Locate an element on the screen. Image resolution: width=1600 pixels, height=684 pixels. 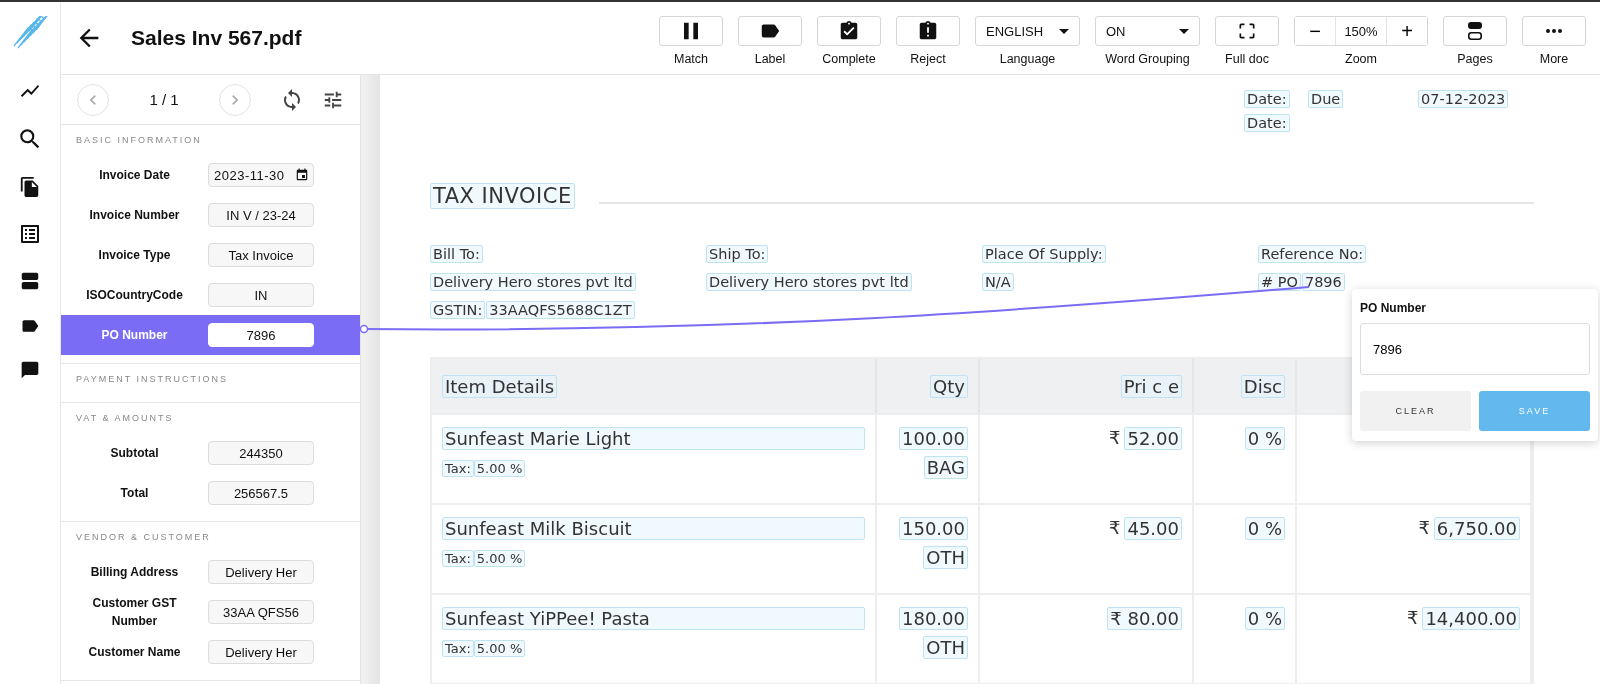
input-field: IN is located at coordinates (261, 295).